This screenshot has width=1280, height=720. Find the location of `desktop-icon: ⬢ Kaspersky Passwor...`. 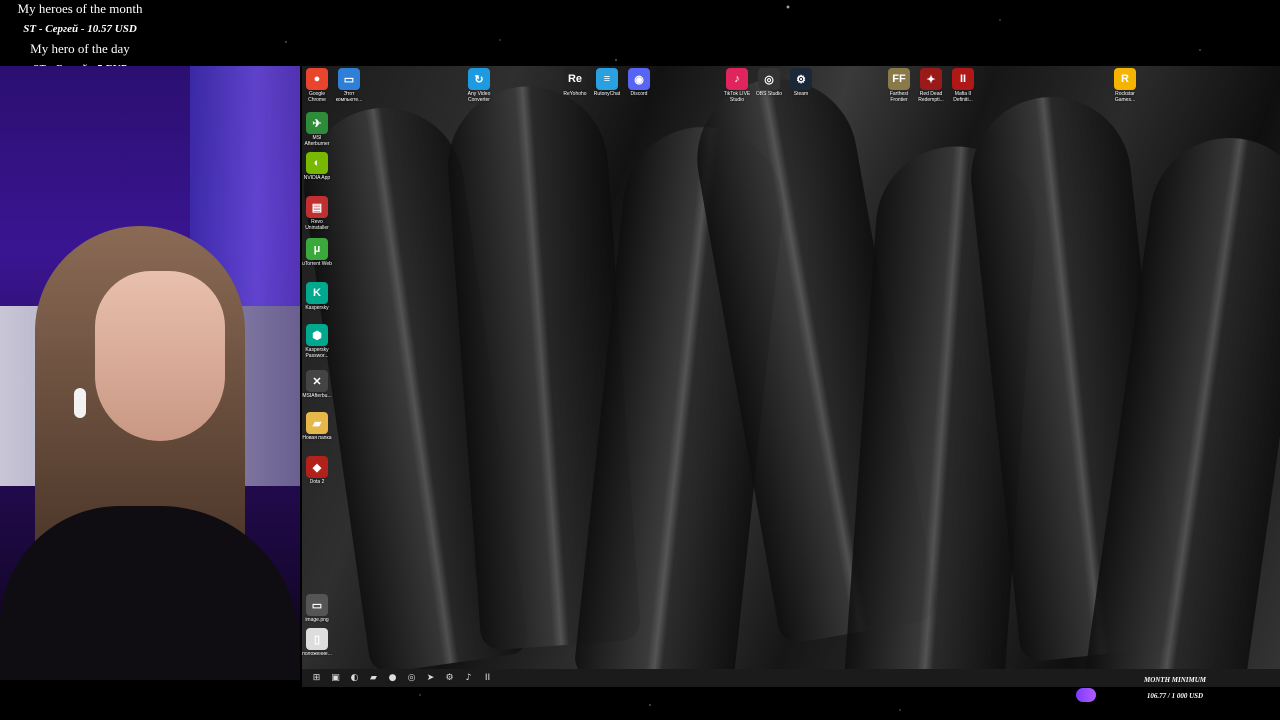

desktop-icon: ⬢ Kaspersky Passwor... is located at coordinates (317, 341).